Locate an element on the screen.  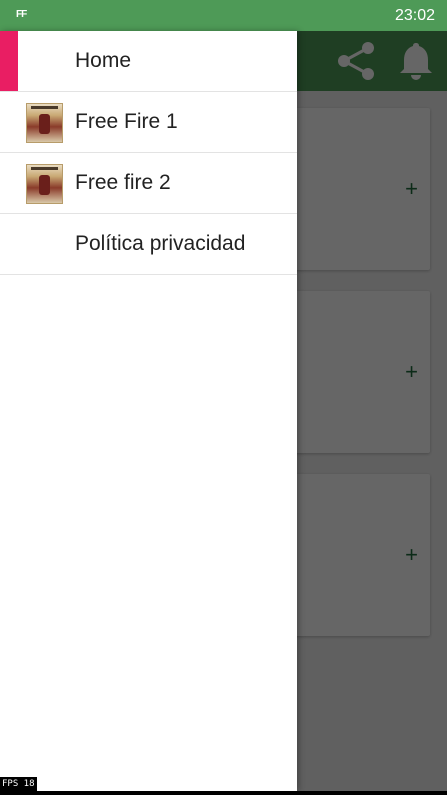
drawer-item-label: Home is located at coordinates (103, 60).